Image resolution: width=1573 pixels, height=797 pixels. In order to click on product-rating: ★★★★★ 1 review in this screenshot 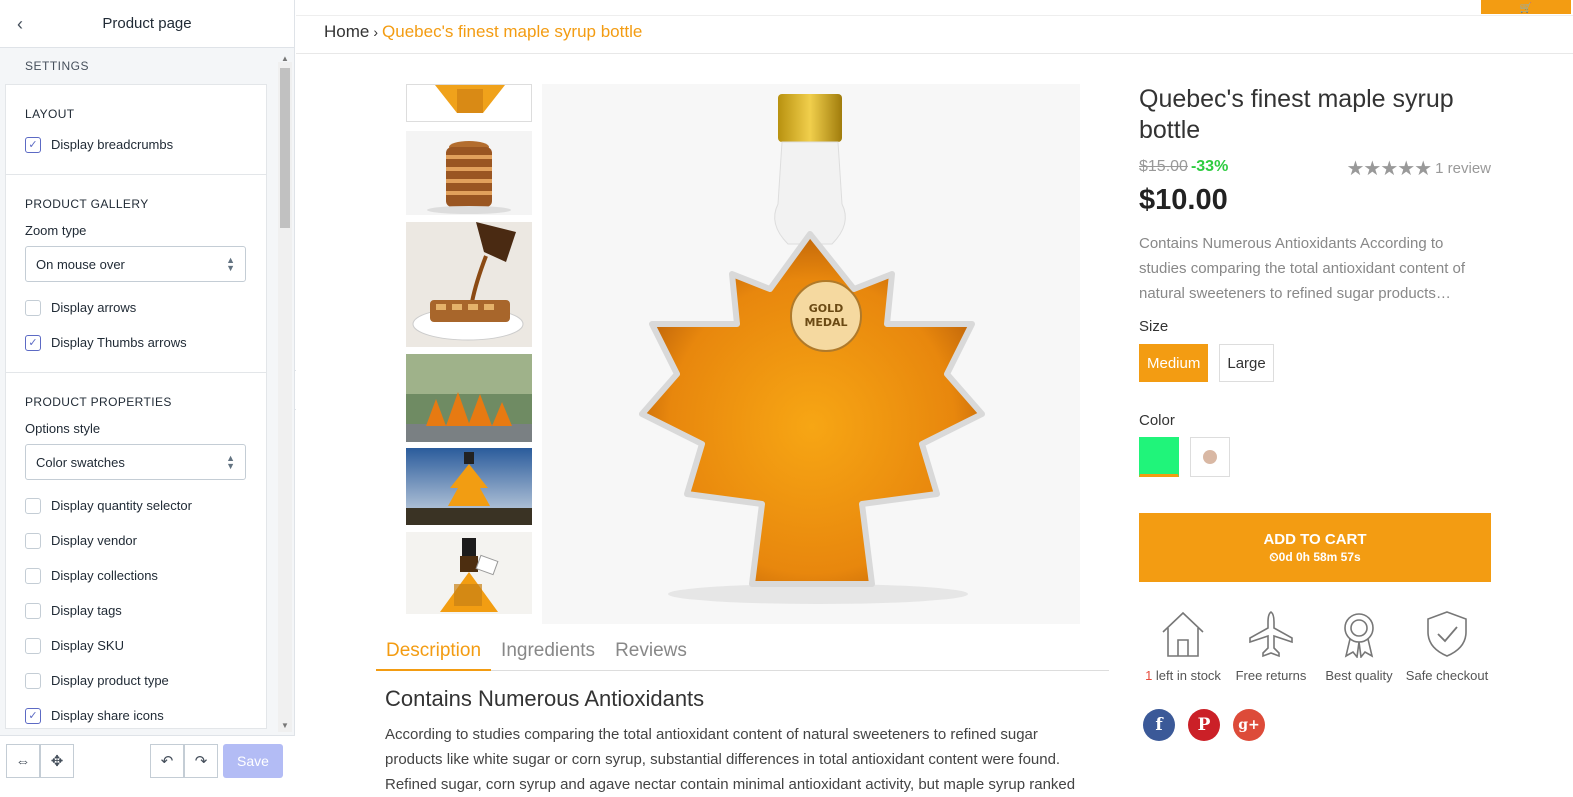, I will do `click(1418, 168)`.